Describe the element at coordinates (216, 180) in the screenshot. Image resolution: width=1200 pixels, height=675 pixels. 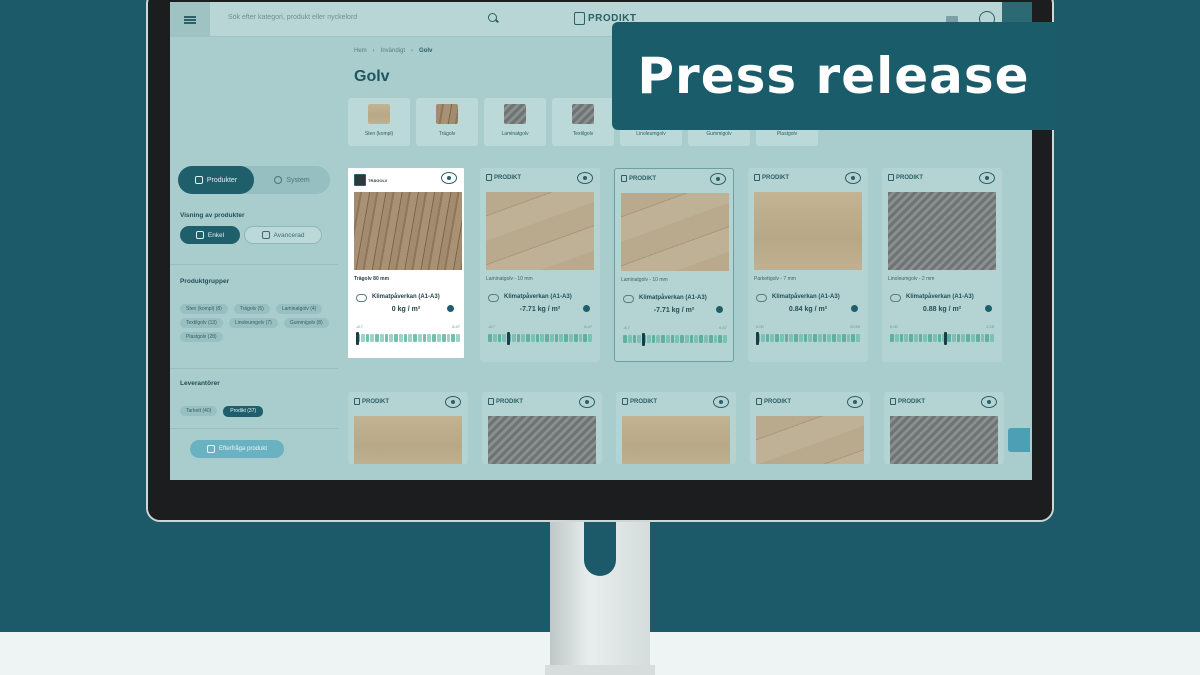
I see `toggle-products: Produkter` at that location.